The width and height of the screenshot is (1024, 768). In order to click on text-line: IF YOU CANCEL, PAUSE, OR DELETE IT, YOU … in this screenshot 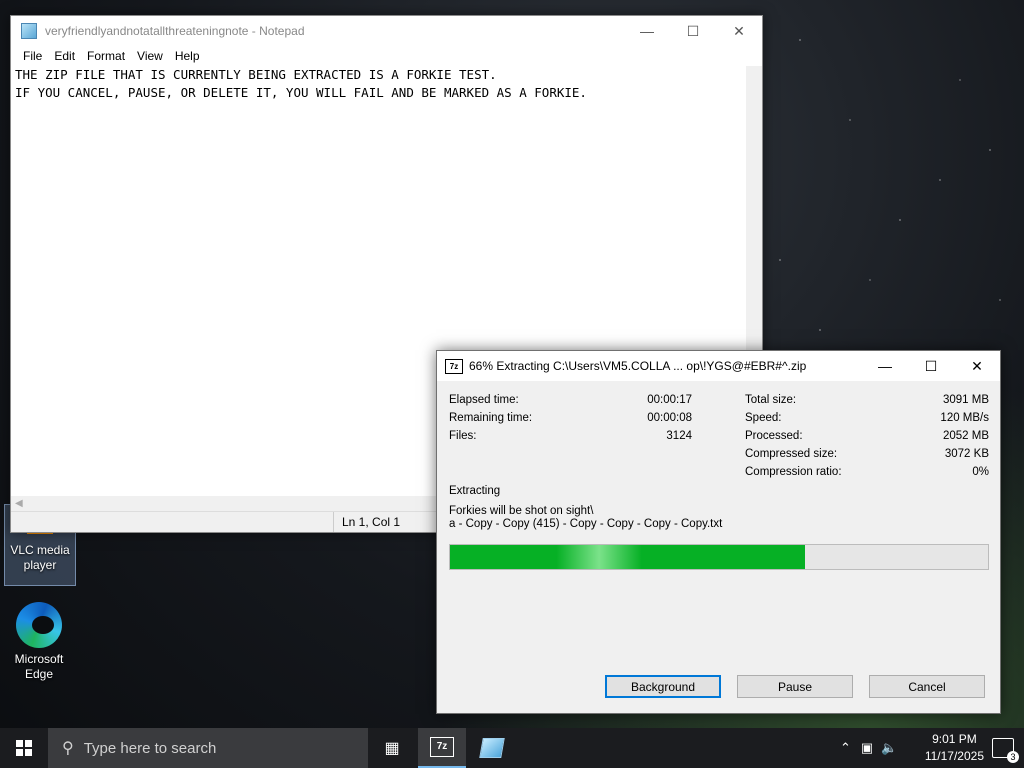, I will do `click(301, 92)`.